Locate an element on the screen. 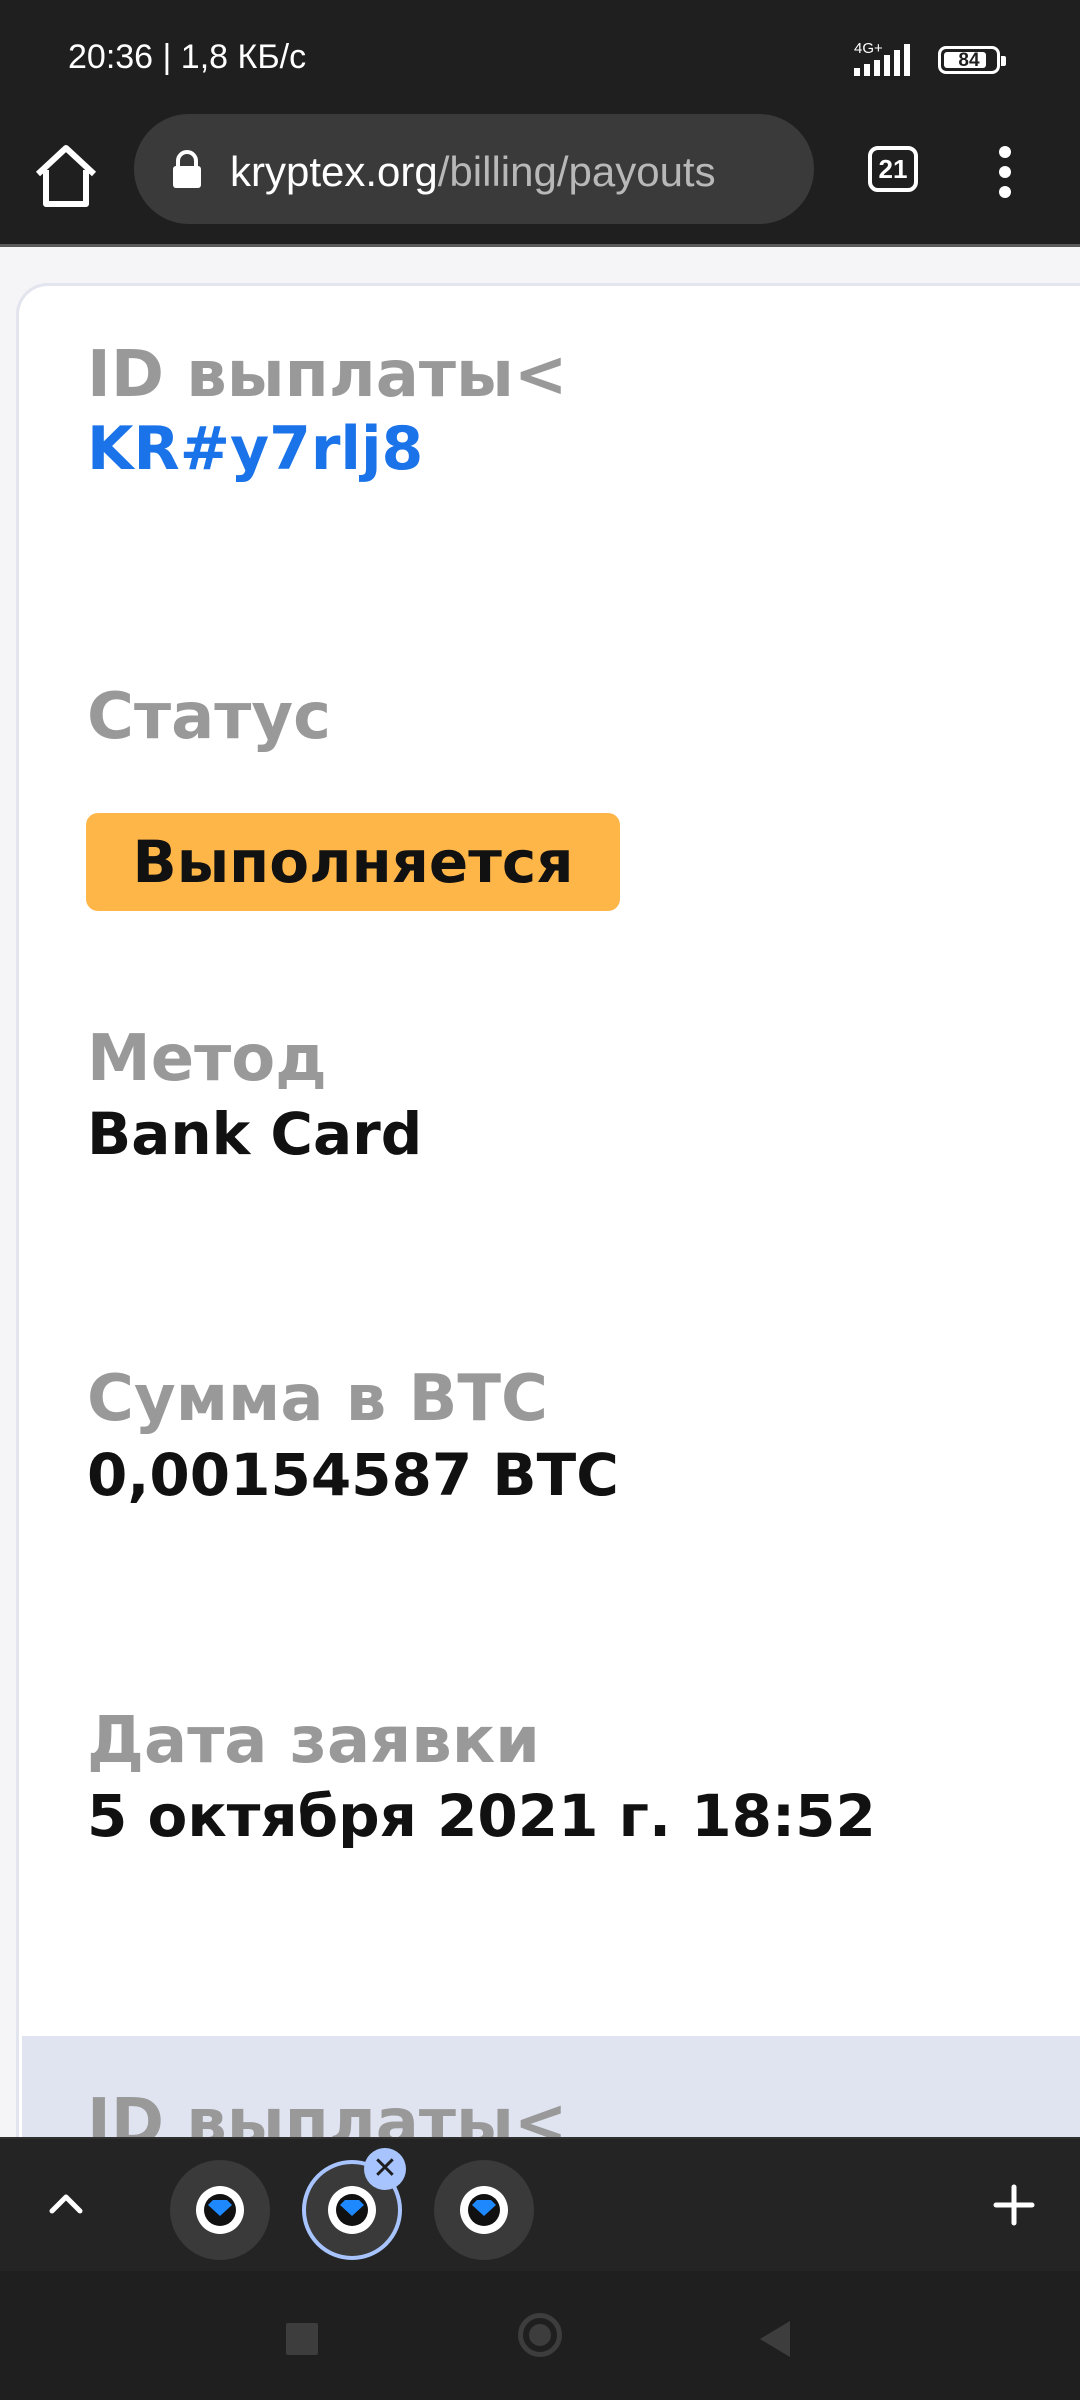 The width and height of the screenshot is (1080, 2400). overflow-menu-icon is located at coordinates (1005, 175).